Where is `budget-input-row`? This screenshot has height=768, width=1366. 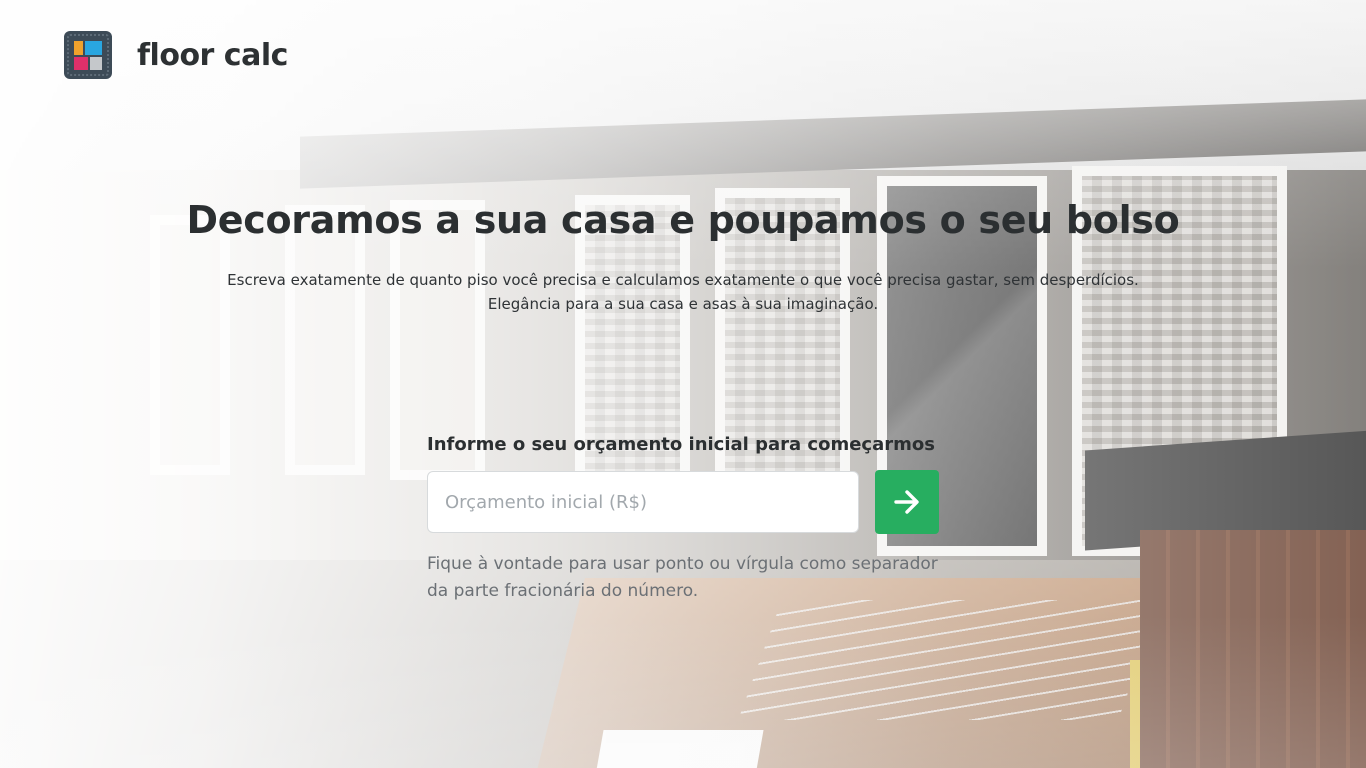
budget-input-row is located at coordinates (687, 502).